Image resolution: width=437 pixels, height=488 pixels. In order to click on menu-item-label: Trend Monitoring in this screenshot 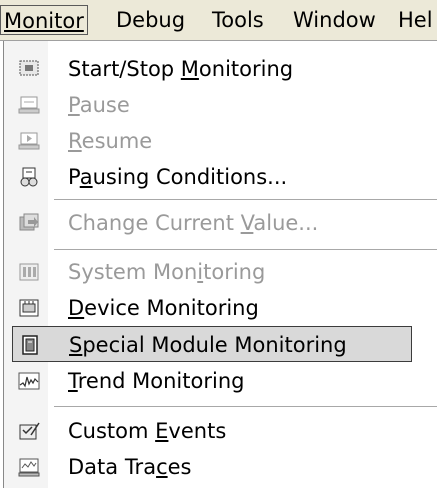, I will do `click(156, 381)`.